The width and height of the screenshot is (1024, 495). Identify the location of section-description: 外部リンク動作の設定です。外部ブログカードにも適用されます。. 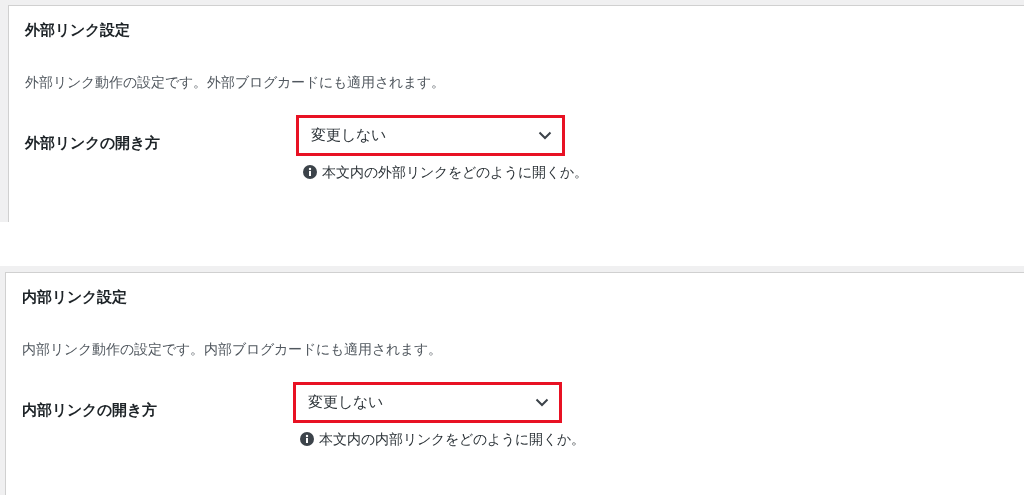
(235, 82).